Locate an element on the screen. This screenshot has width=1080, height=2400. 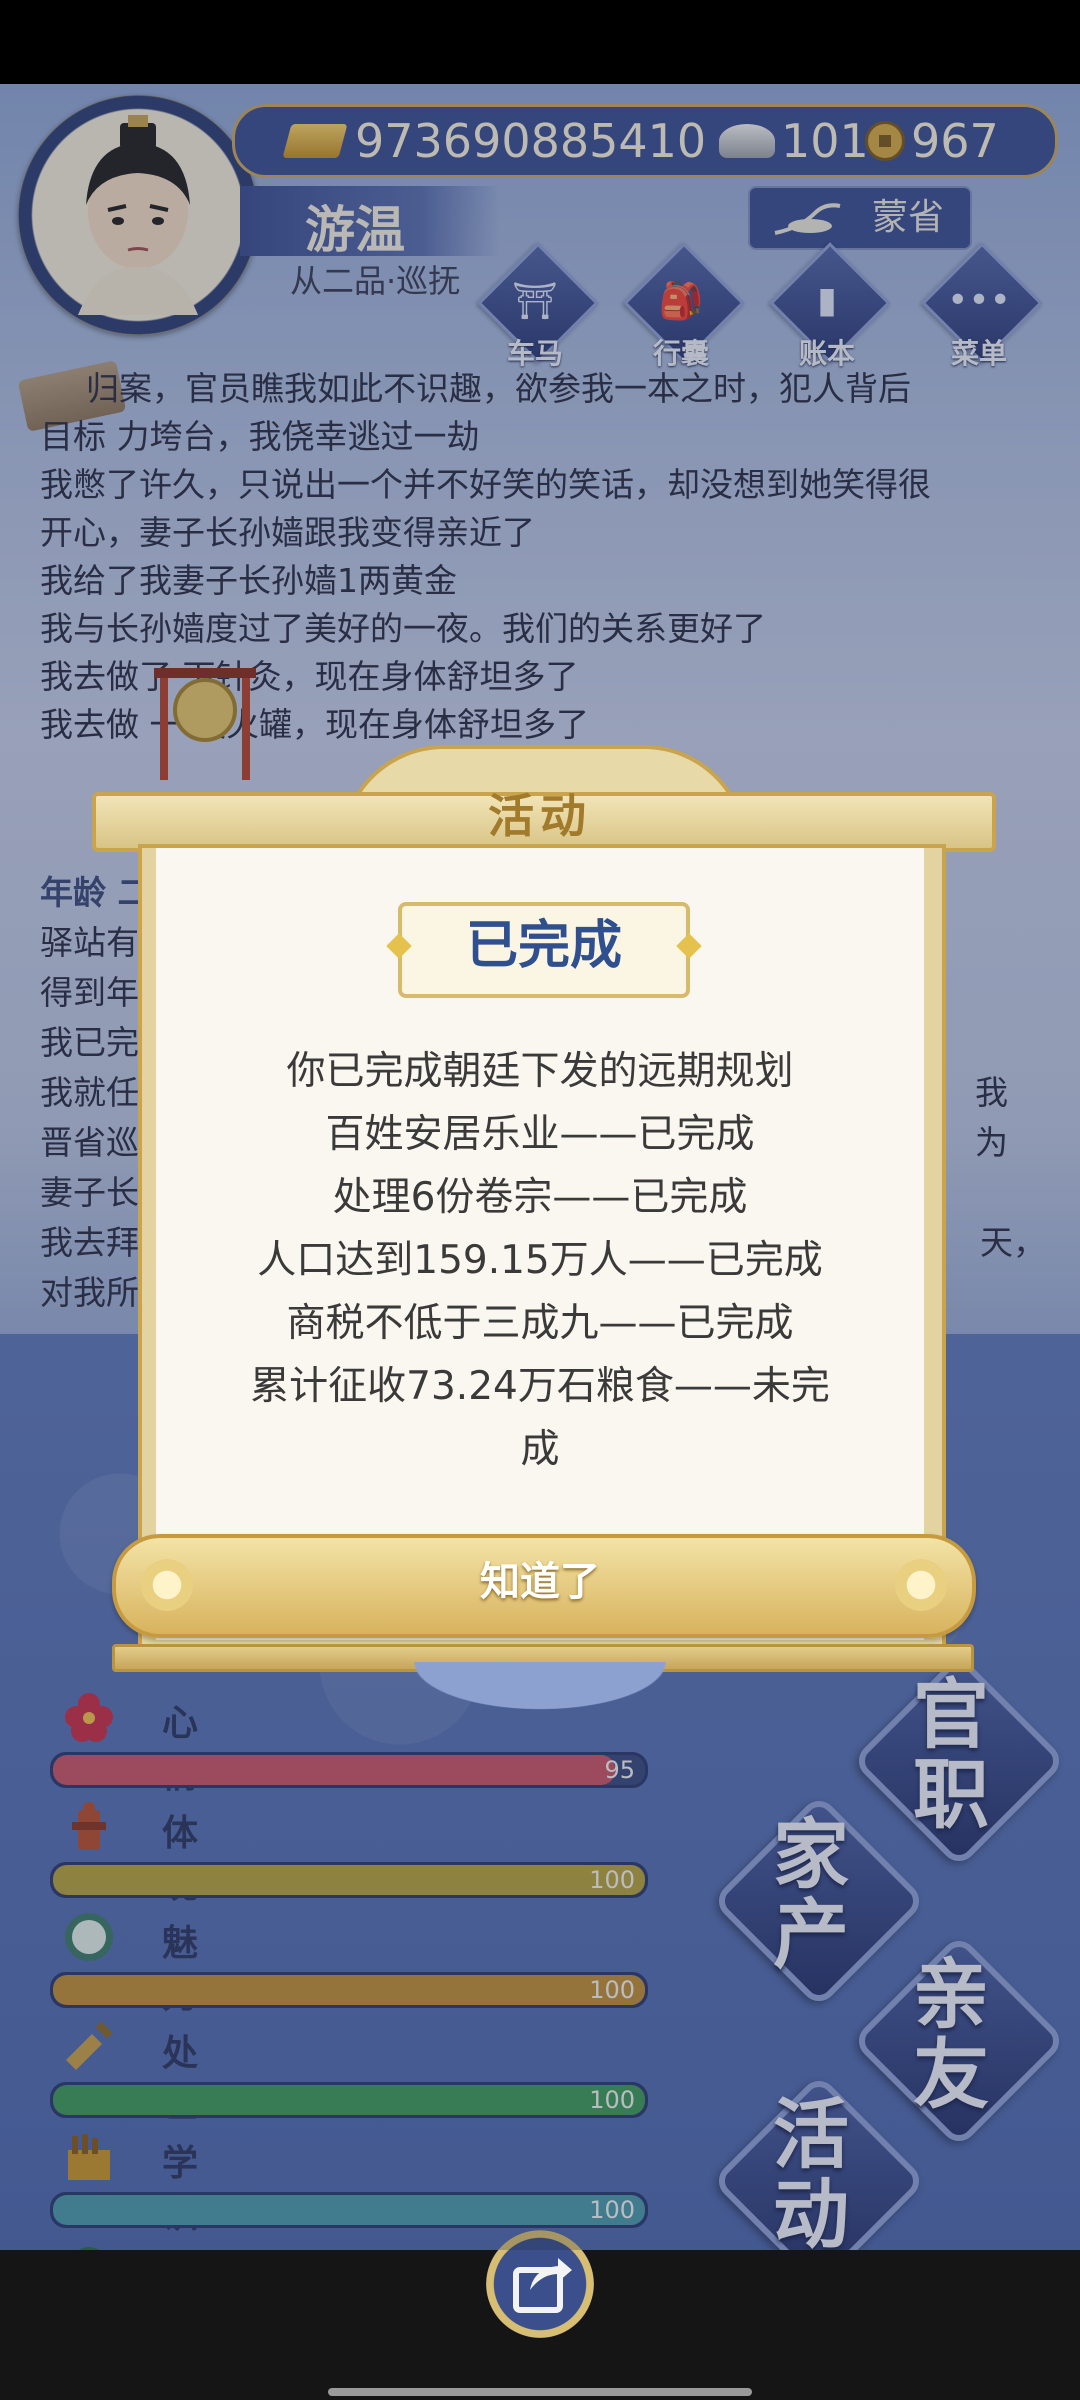
message-line: 人口达到159.15万人——已完成 is located at coordinates (540, 1260).